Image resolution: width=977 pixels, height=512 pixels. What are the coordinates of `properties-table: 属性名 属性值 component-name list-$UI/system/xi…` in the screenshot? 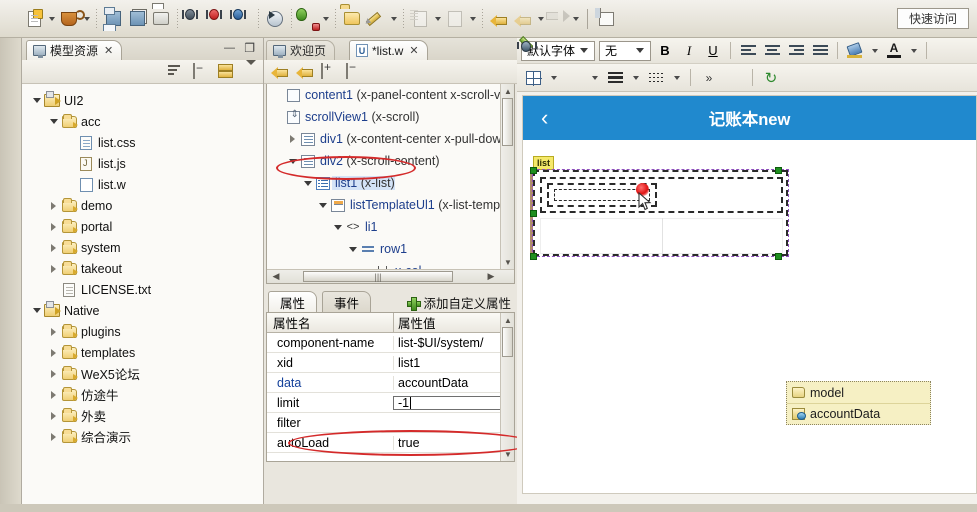 It's located at (390, 387).